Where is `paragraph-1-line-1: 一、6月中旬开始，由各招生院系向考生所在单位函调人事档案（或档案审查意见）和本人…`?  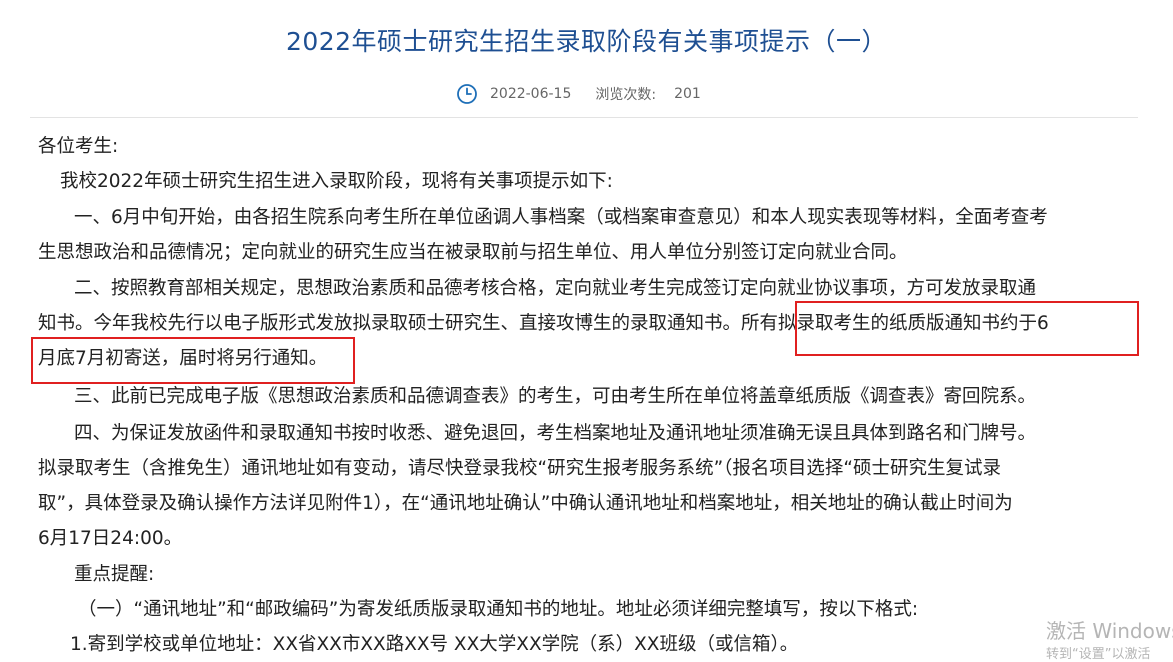
paragraph-1-line-1: 一、6月中旬开始，由各招生院系向考生所在单位函调人事档案（或档案审查意见）和本人… is located at coordinates (561, 217).